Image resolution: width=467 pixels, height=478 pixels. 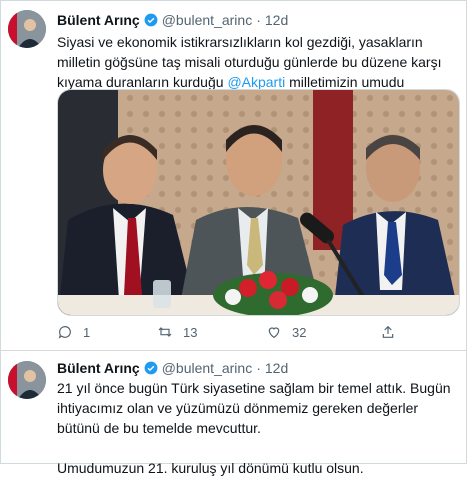 I want to click on reply-button: 1, so click(x=73, y=332).